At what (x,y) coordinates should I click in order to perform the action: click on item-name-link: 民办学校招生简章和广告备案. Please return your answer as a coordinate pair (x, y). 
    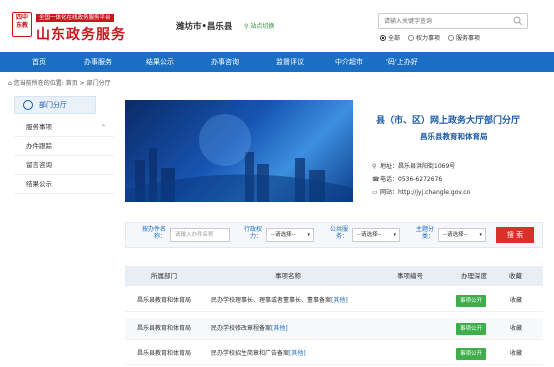
    Looking at the image, I should click on (250, 353).